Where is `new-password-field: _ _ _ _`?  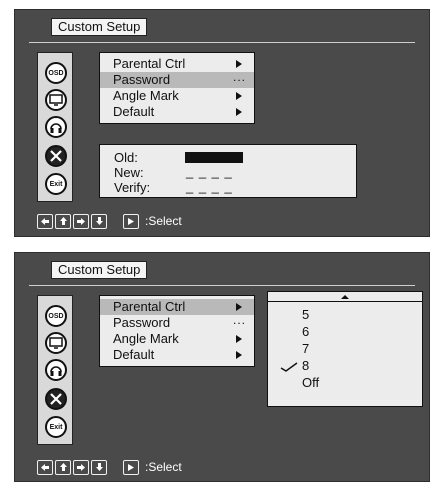 new-password-field: _ _ _ _ is located at coordinates (209, 171).